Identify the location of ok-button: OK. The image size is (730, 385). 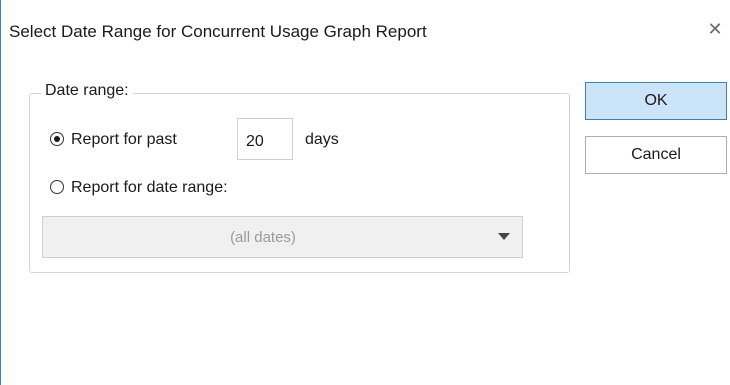
(656, 101).